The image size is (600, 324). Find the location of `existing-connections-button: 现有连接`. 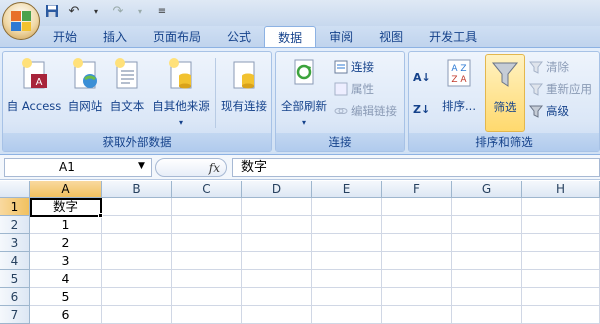

existing-connections-button: 现有连接 is located at coordinates (244, 85).